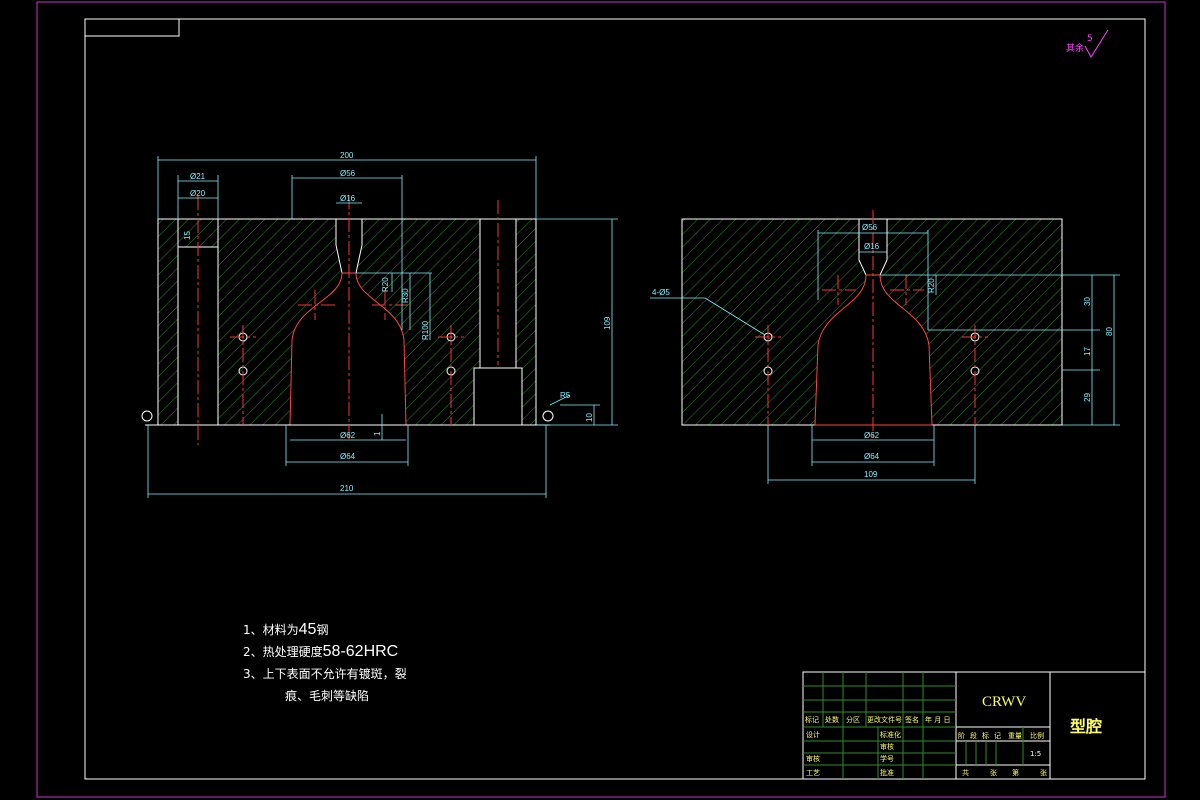  Describe the element at coordinates (871, 474) in the screenshot. I see `side-dim-w109: 109` at that location.